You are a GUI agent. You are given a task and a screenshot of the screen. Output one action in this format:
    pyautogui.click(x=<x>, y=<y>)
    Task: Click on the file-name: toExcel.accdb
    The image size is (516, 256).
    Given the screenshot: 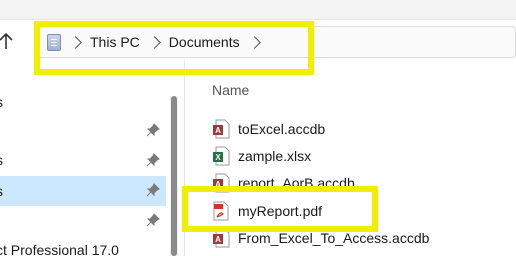 What is the action you would take?
    pyautogui.click(x=282, y=129)
    